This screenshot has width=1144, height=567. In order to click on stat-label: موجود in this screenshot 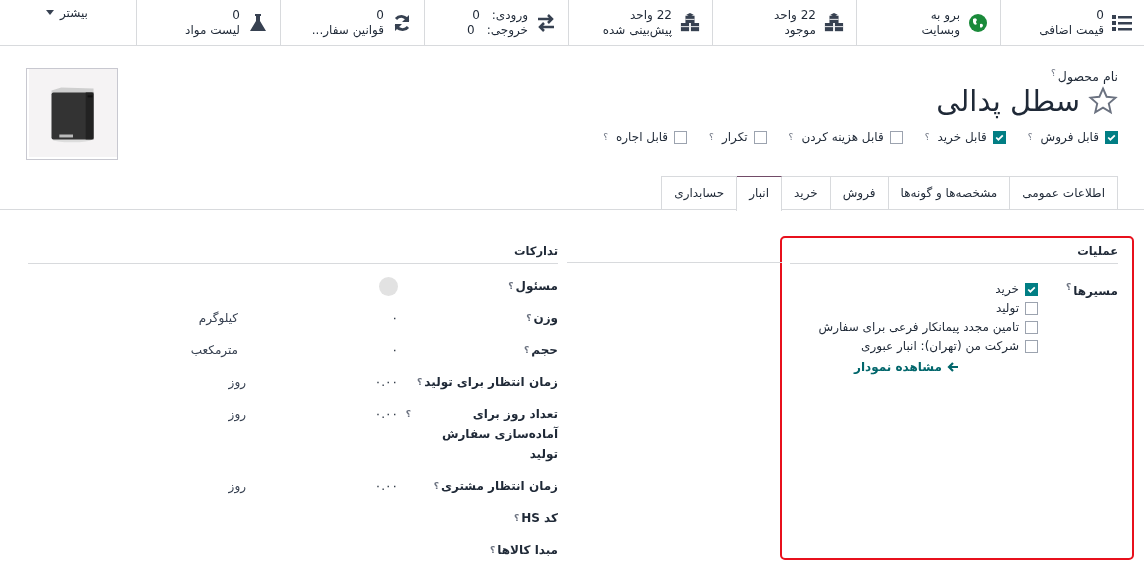, I will do `click(799, 30)`.